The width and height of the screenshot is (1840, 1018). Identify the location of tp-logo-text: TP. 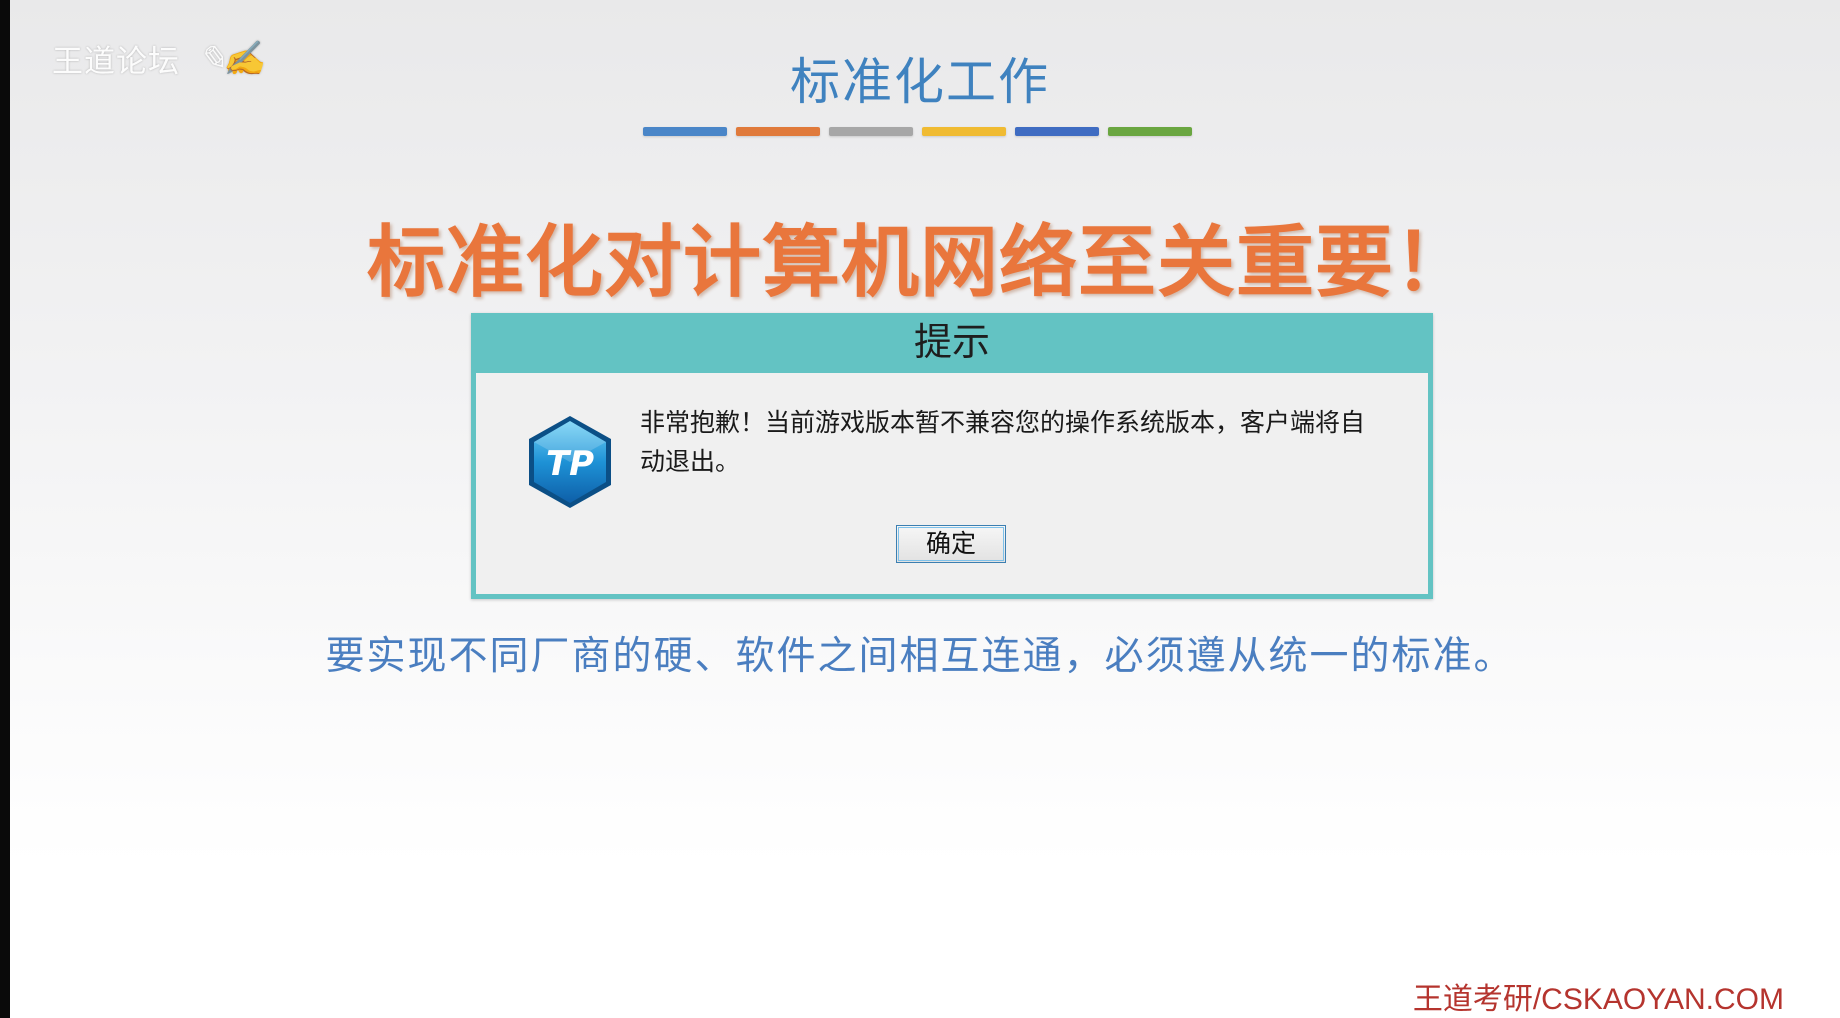
(570, 464).